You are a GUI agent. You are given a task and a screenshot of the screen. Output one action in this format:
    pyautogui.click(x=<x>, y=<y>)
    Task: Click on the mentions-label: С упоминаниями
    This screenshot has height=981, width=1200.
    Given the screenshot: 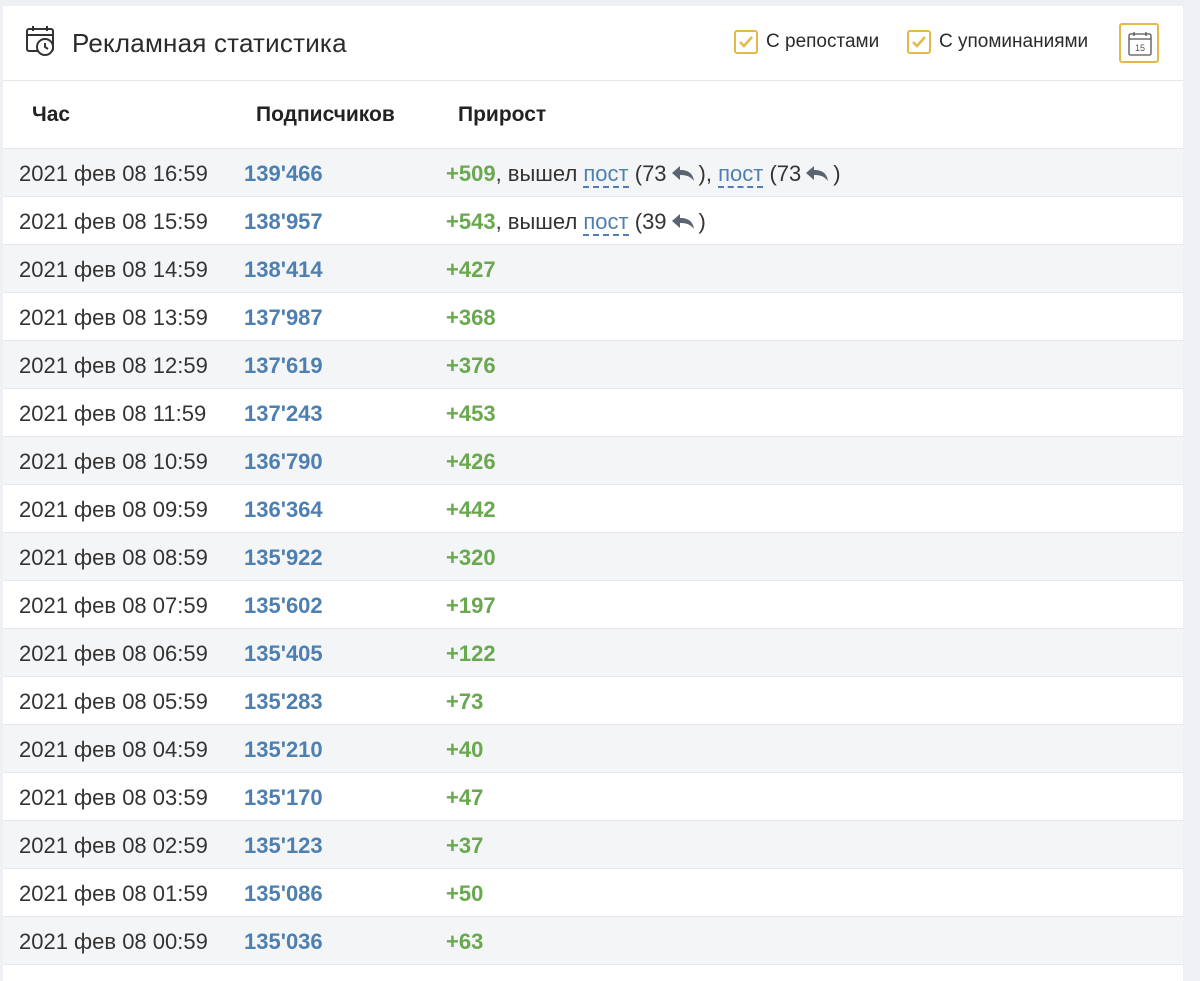 What is the action you would take?
    pyautogui.click(x=1014, y=41)
    